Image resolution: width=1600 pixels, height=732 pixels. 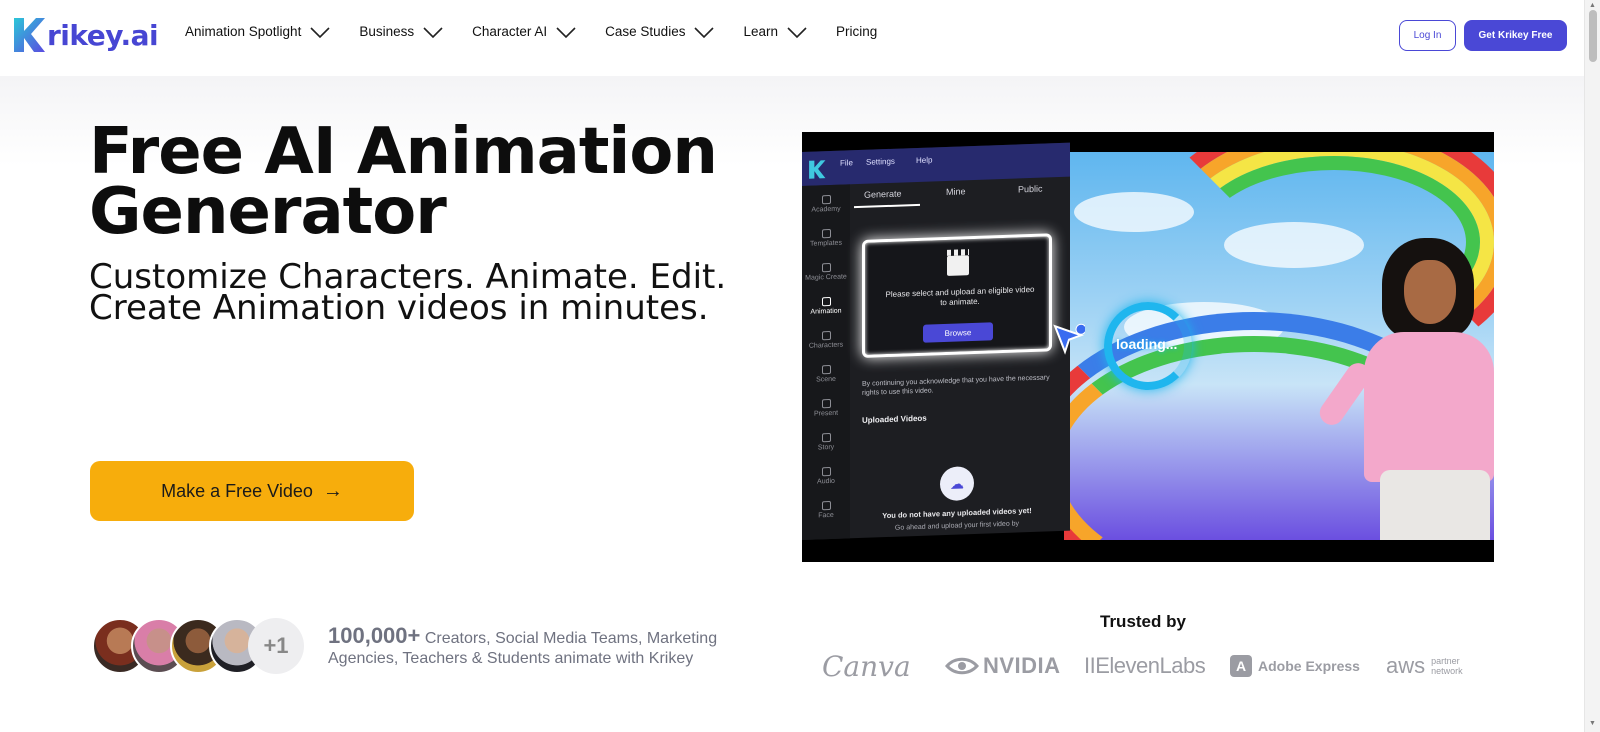 I want to click on menu-animation-spotlight: Animation Spotlight, so click(x=258, y=31).